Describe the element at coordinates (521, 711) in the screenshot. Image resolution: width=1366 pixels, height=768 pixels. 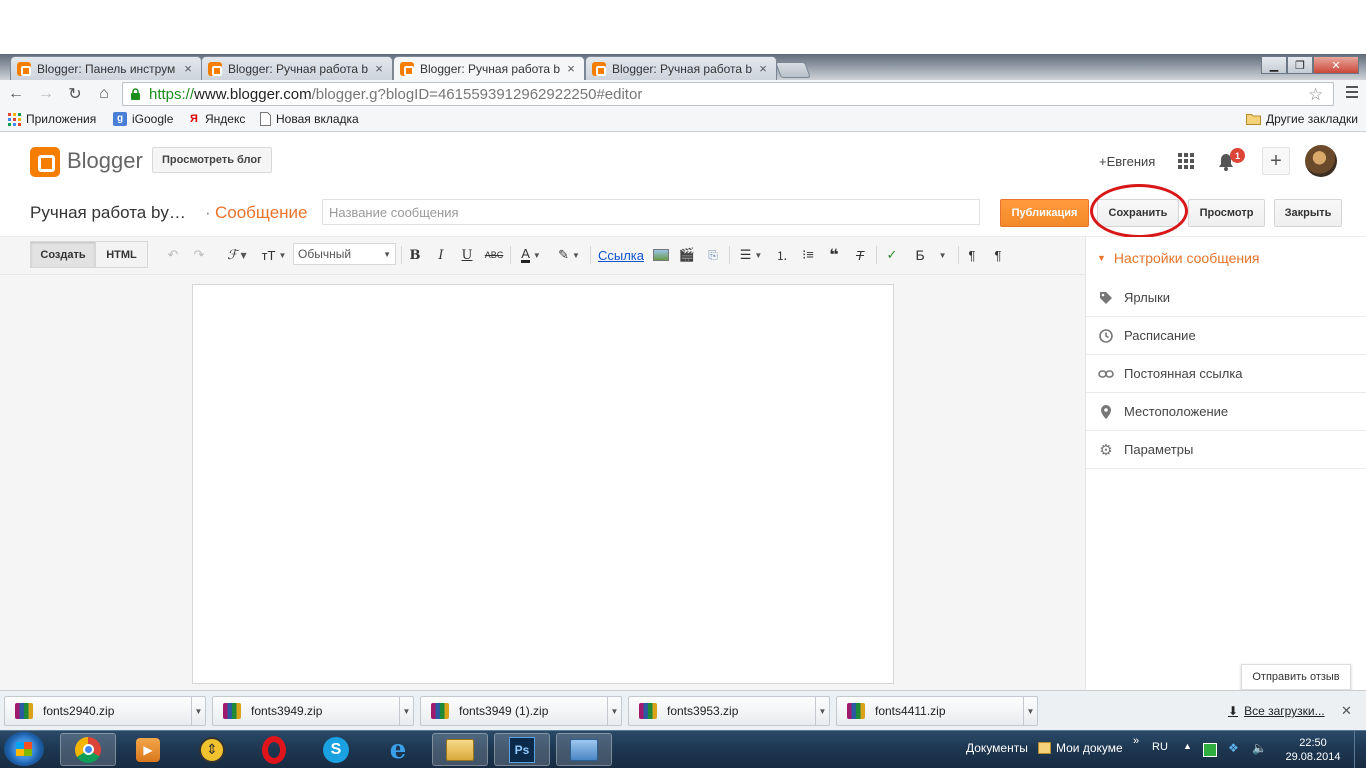
I see `download-item: fonts3949 (1).zip ▼` at that location.